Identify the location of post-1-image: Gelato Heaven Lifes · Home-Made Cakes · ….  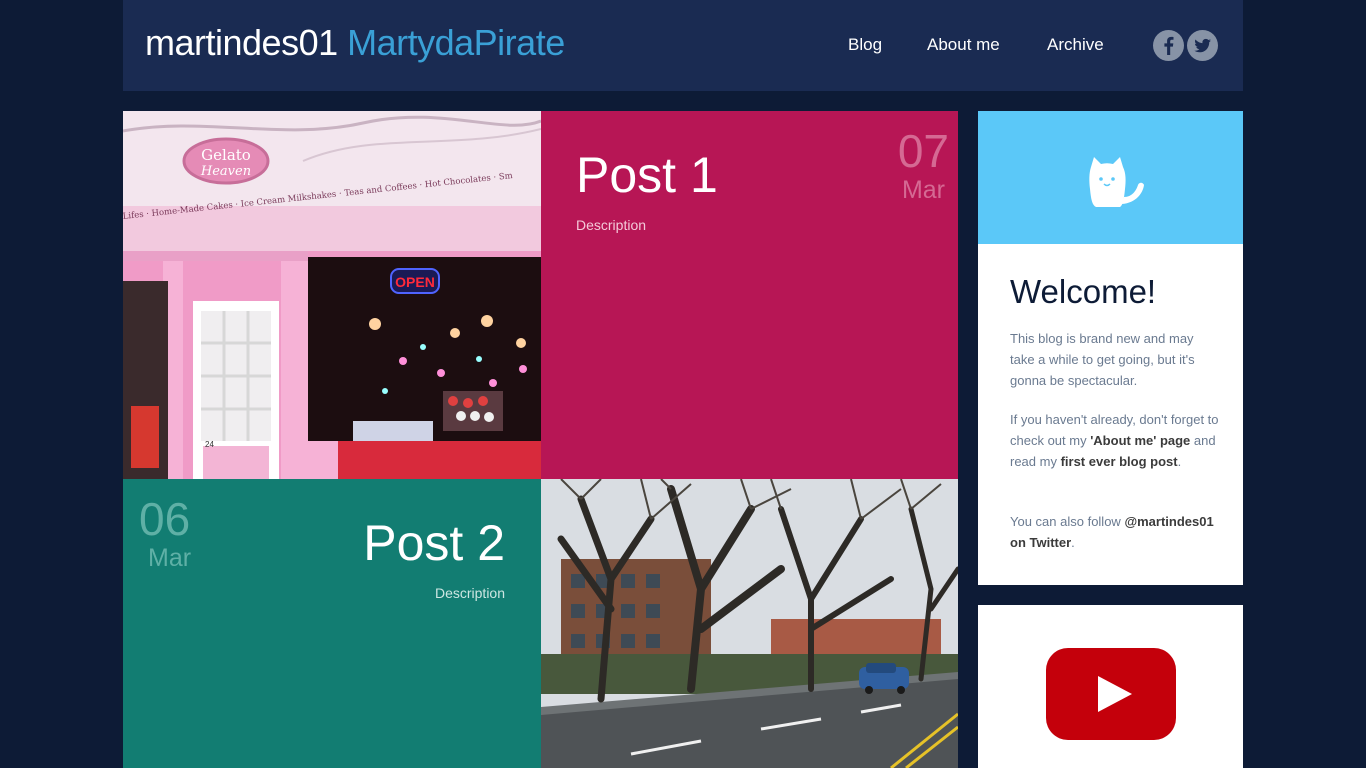
(332, 295).